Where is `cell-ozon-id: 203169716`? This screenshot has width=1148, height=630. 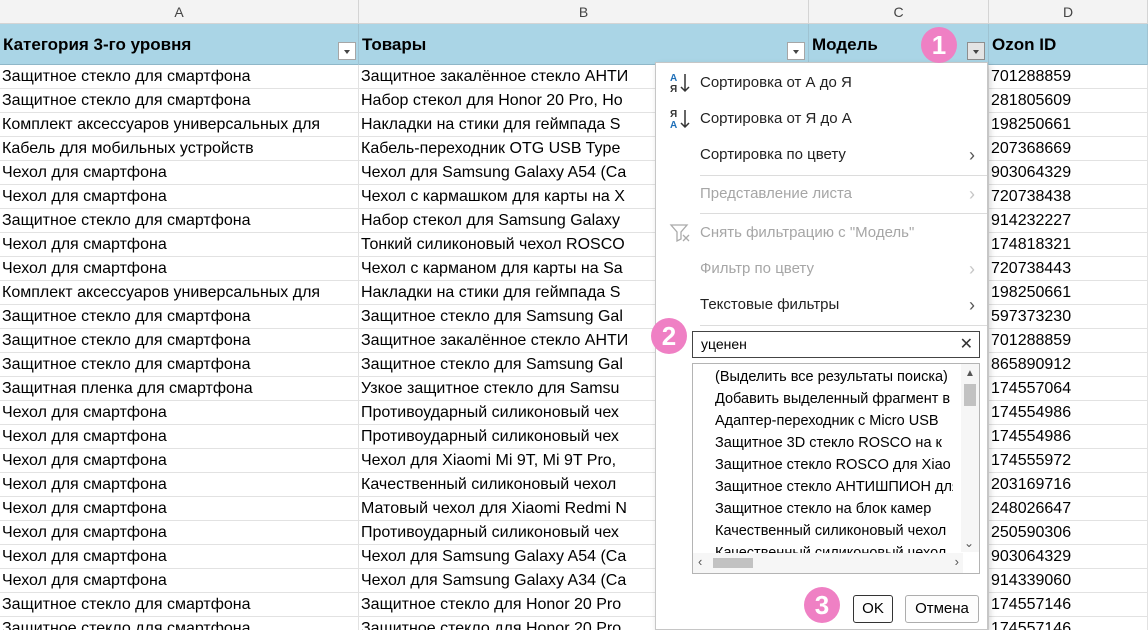
cell-ozon-id: 203169716 is located at coordinates (1068, 485).